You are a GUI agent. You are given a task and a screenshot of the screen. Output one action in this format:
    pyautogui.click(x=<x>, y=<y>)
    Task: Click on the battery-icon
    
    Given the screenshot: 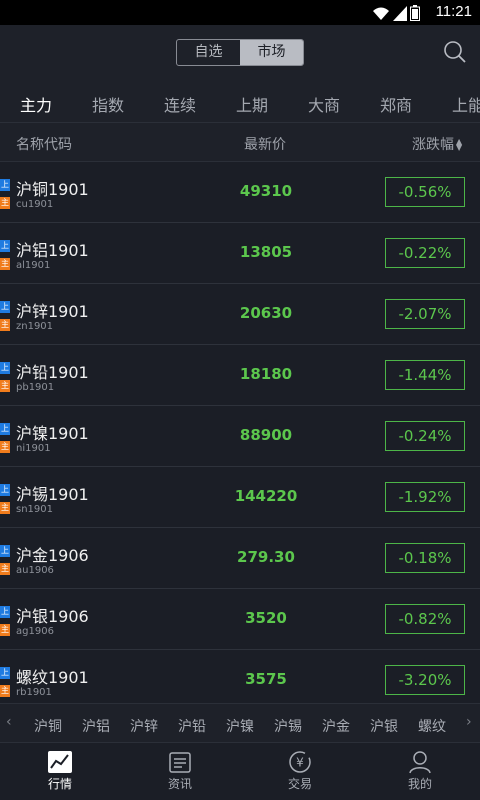 What is the action you would take?
    pyautogui.click(x=415, y=13)
    